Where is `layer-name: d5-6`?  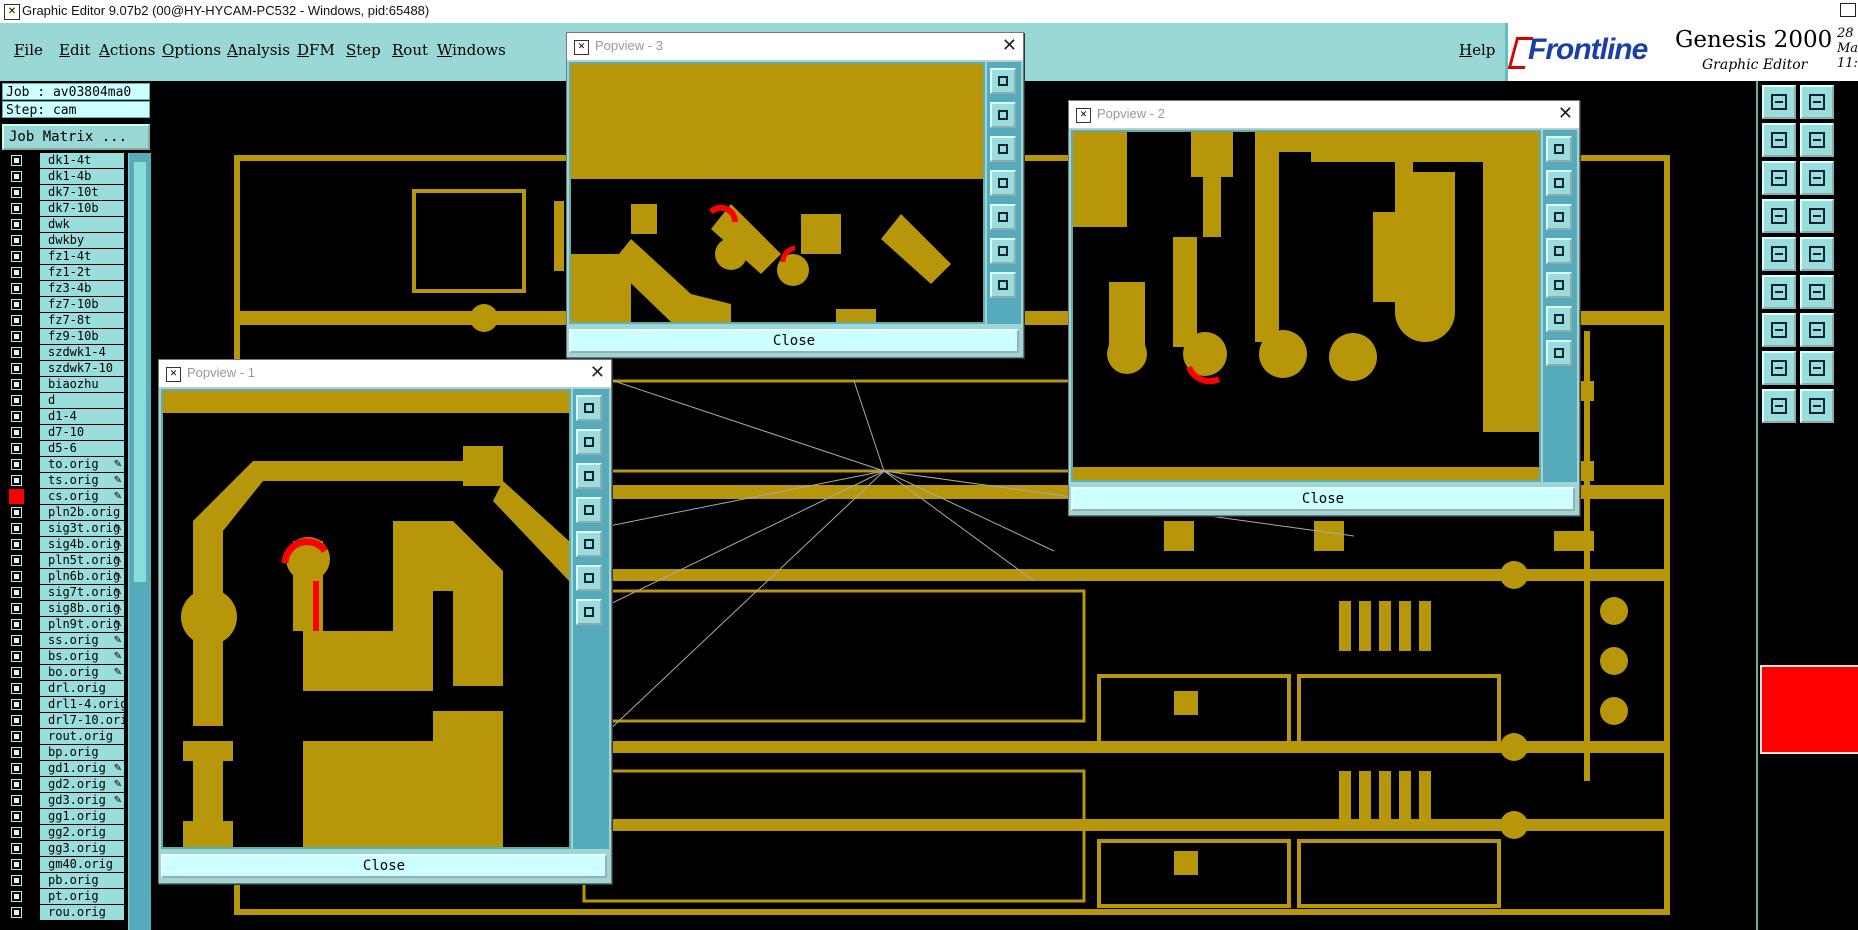
layer-name: d5-6 is located at coordinates (82, 448).